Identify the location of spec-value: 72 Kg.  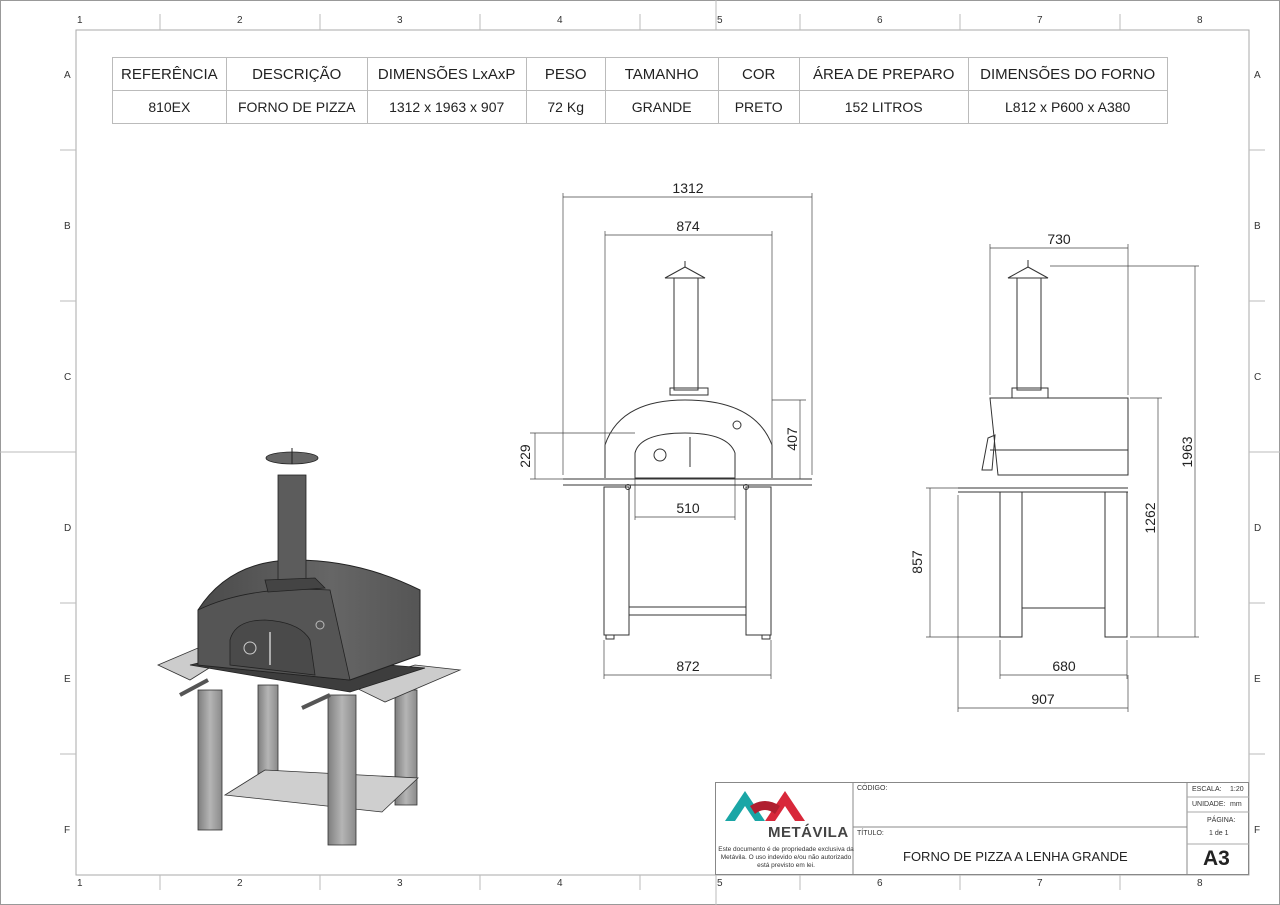
(565, 107).